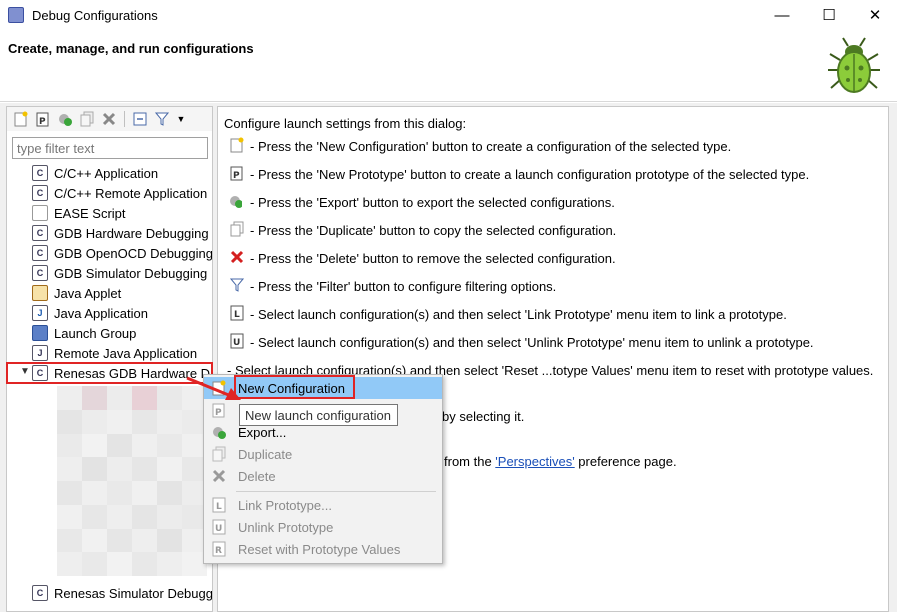 Image resolution: width=897 pixels, height=612 pixels. Describe the element at coordinates (40, 353) in the screenshot. I see `remote-java-icon: J` at that location.